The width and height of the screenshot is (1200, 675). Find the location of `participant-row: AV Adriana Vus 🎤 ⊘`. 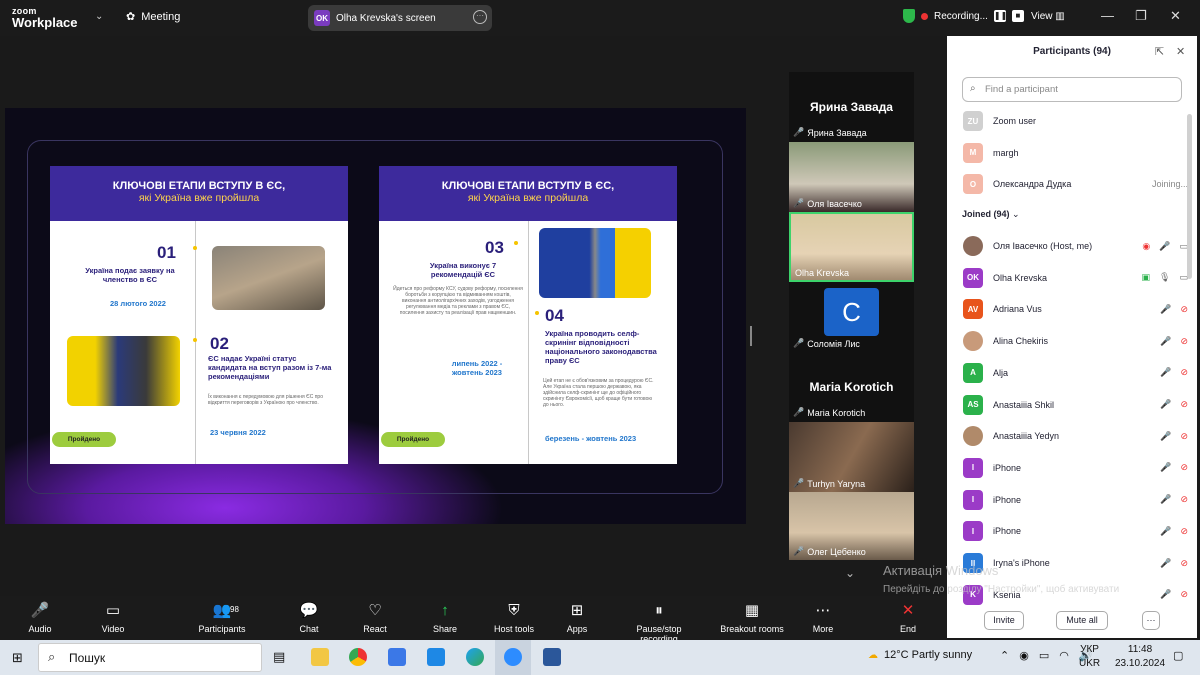

participant-row: AV Adriana Vus 🎤 ⊘ is located at coordinates (1075, 309).